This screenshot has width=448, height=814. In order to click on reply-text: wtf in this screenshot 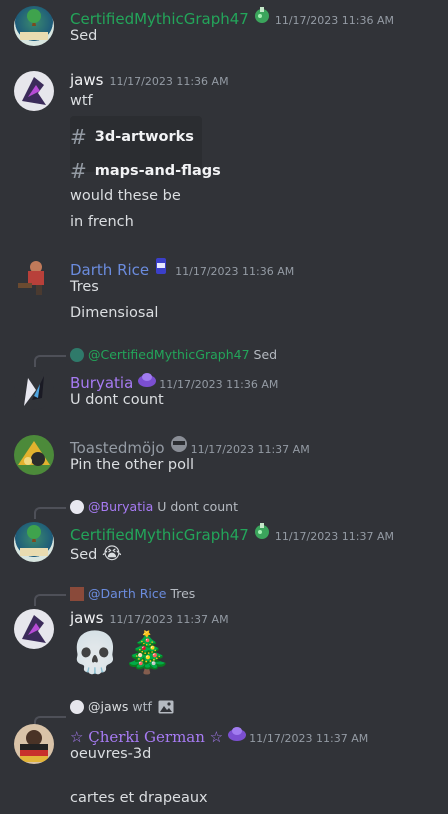, I will do `click(142, 706)`.